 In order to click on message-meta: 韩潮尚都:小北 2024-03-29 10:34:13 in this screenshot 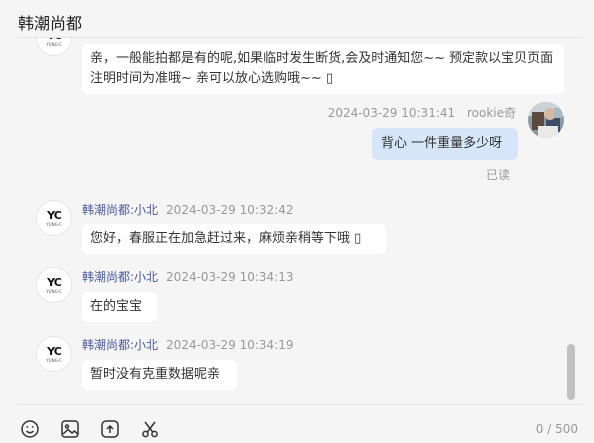, I will do `click(188, 276)`.